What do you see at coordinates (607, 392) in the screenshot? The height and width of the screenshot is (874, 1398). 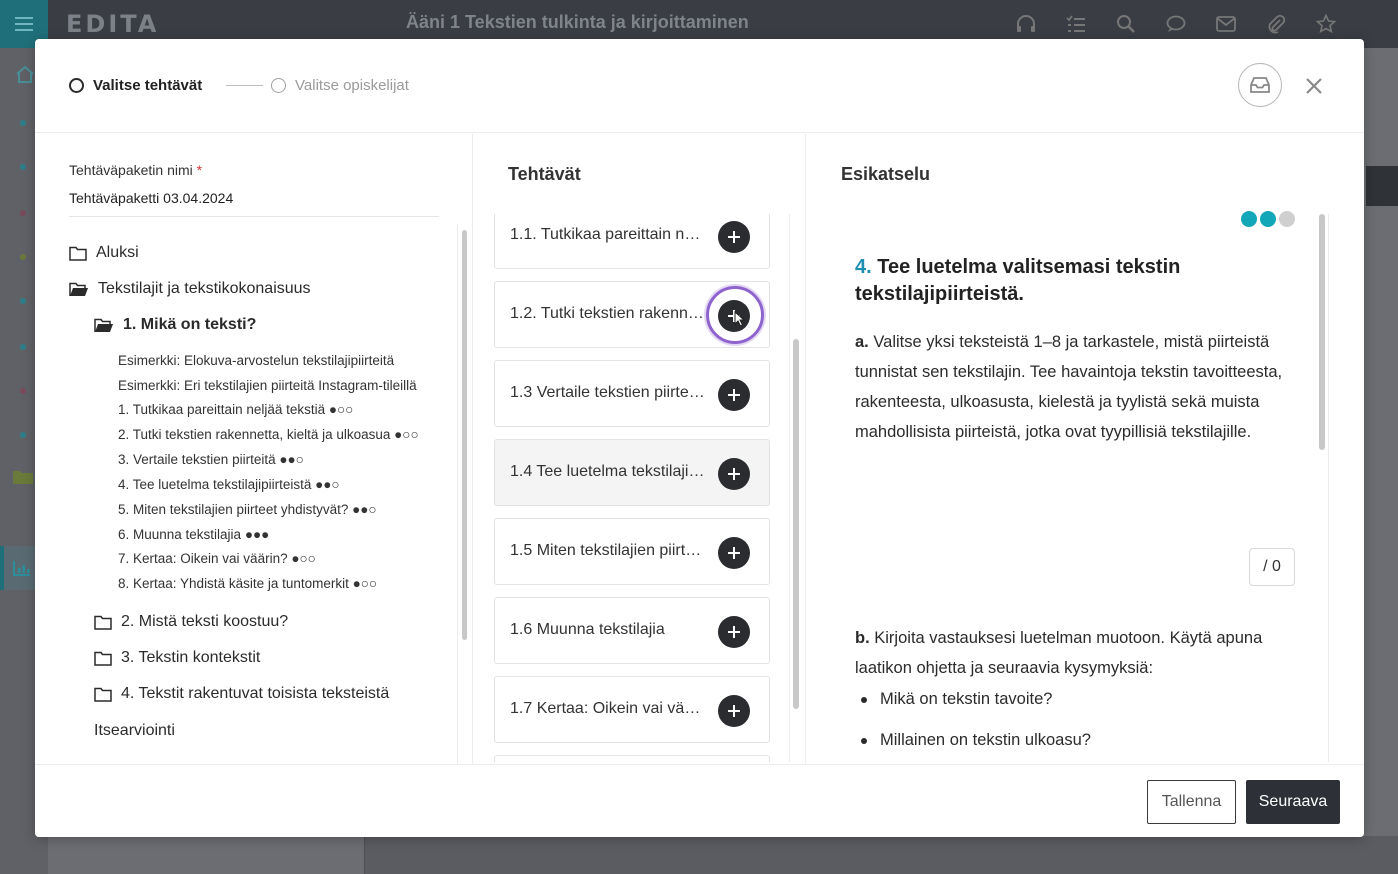 I see `task-label: 1.3 Vertaile tekstien piirteitä` at bounding box center [607, 392].